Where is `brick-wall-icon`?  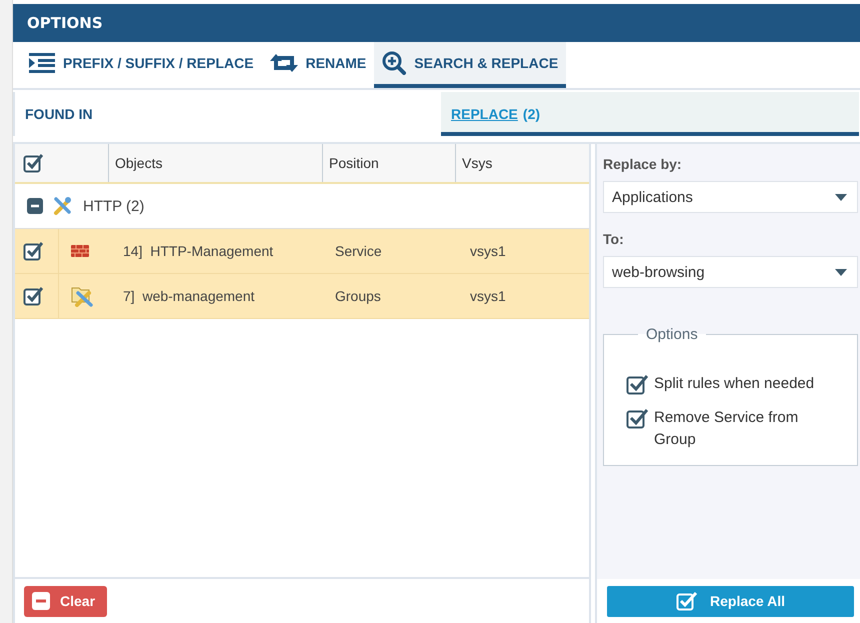 brick-wall-icon is located at coordinates (80, 251).